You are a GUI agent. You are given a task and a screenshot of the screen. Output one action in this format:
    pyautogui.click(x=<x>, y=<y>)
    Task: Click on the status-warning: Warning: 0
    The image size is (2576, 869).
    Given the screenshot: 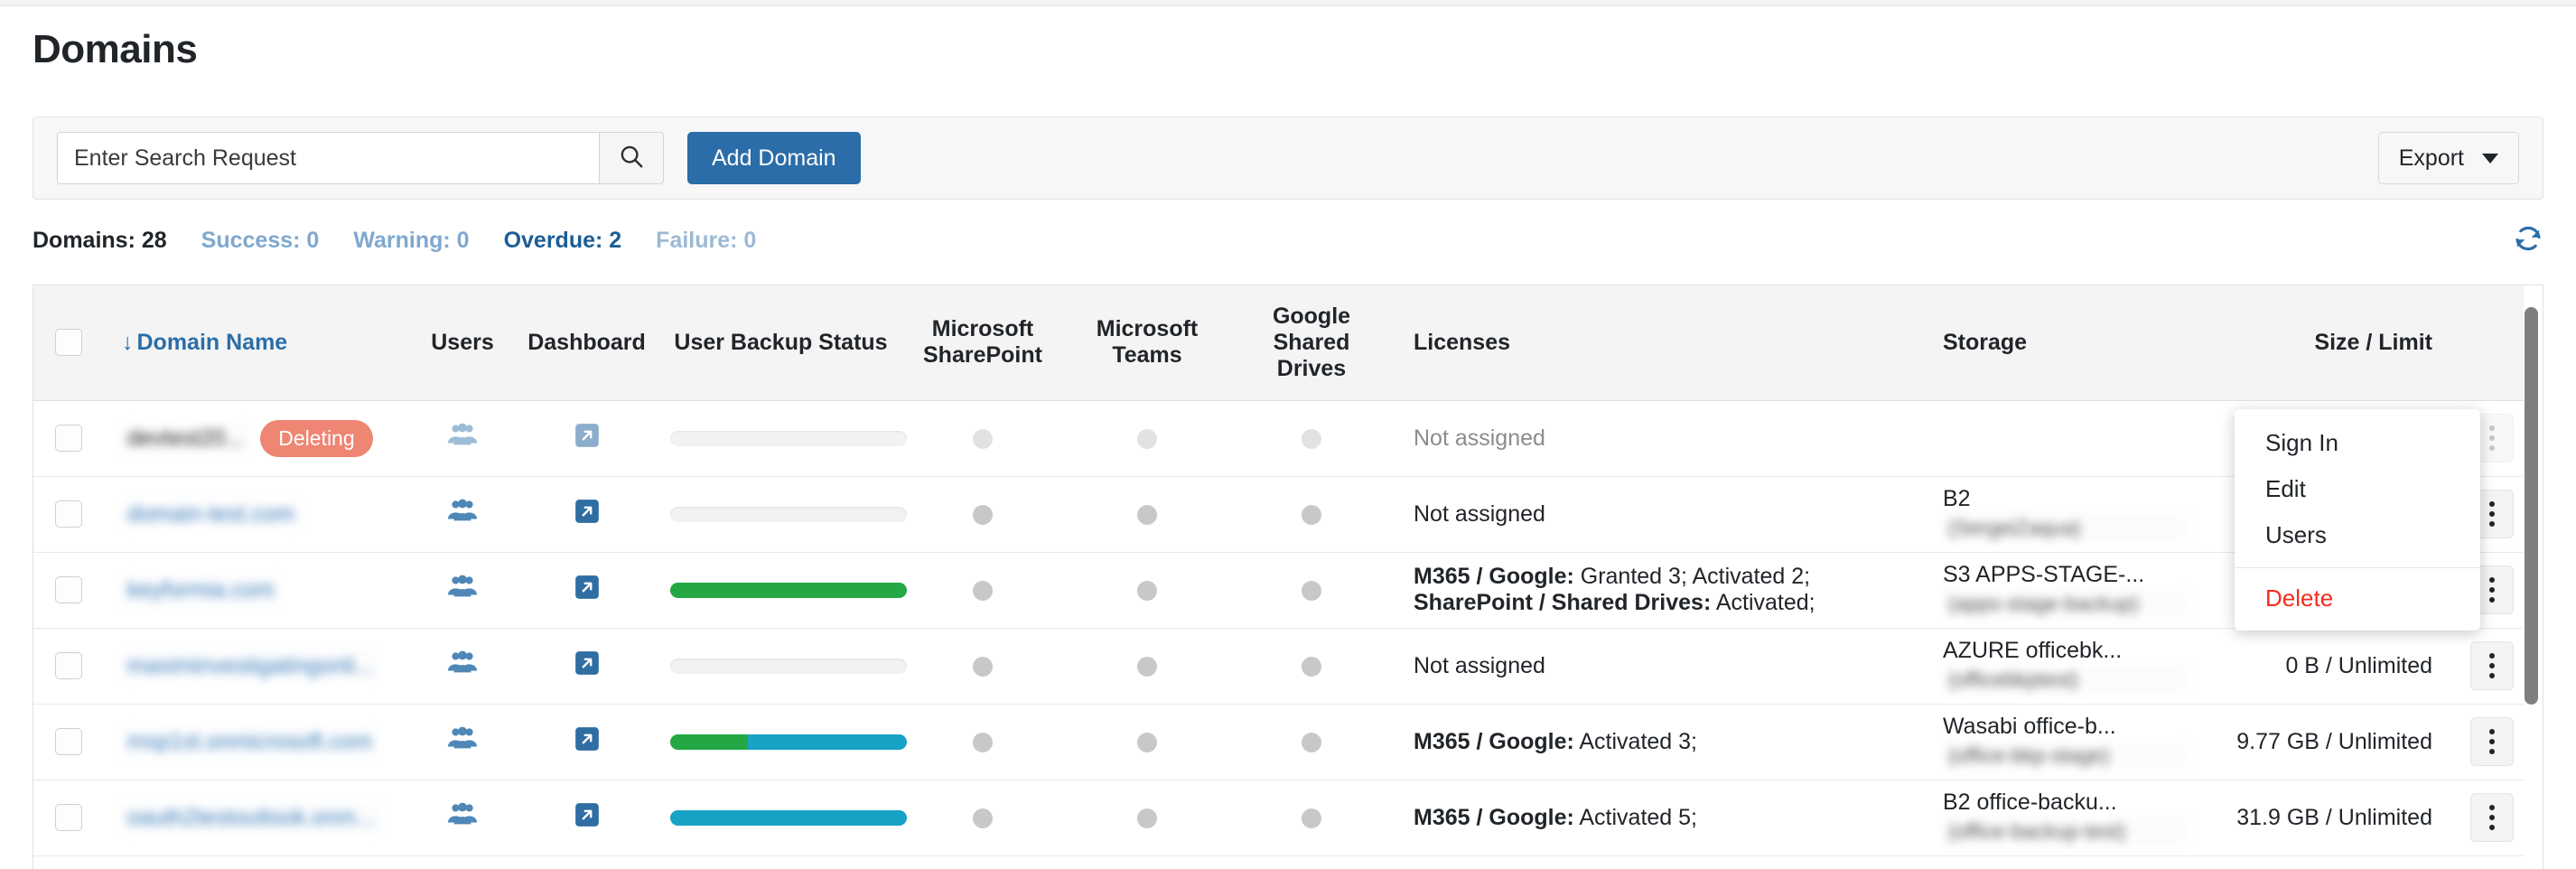 What is the action you would take?
    pyautogui.click(x=411, y=241)
    